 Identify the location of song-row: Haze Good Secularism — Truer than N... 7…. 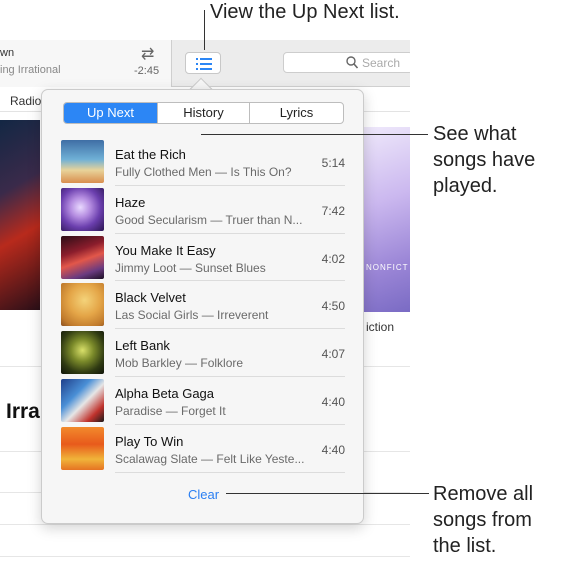
(202, 210).